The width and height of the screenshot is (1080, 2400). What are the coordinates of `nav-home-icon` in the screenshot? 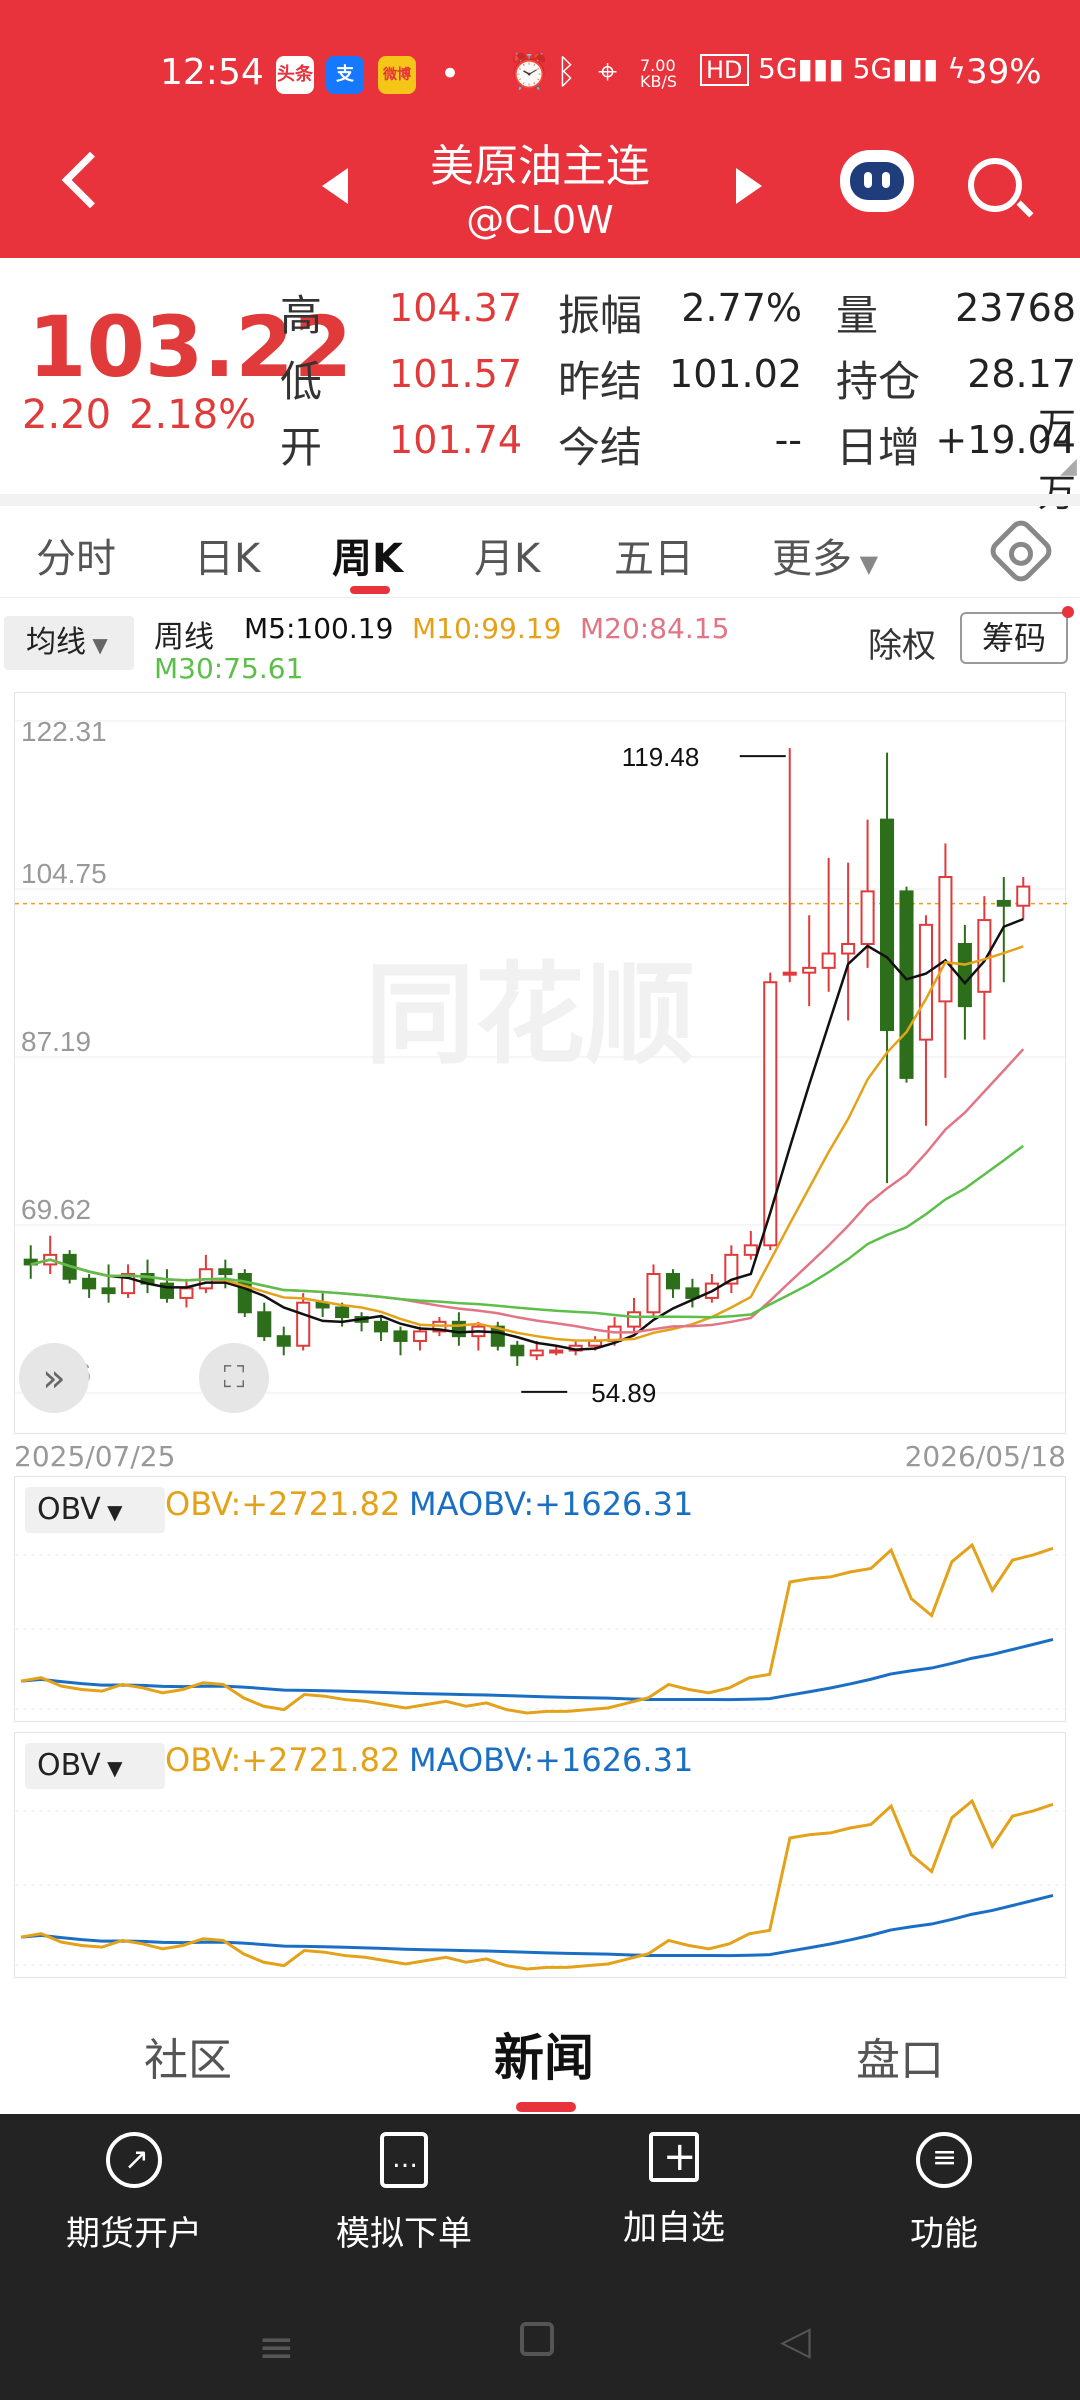 It's located at (537, 2339).